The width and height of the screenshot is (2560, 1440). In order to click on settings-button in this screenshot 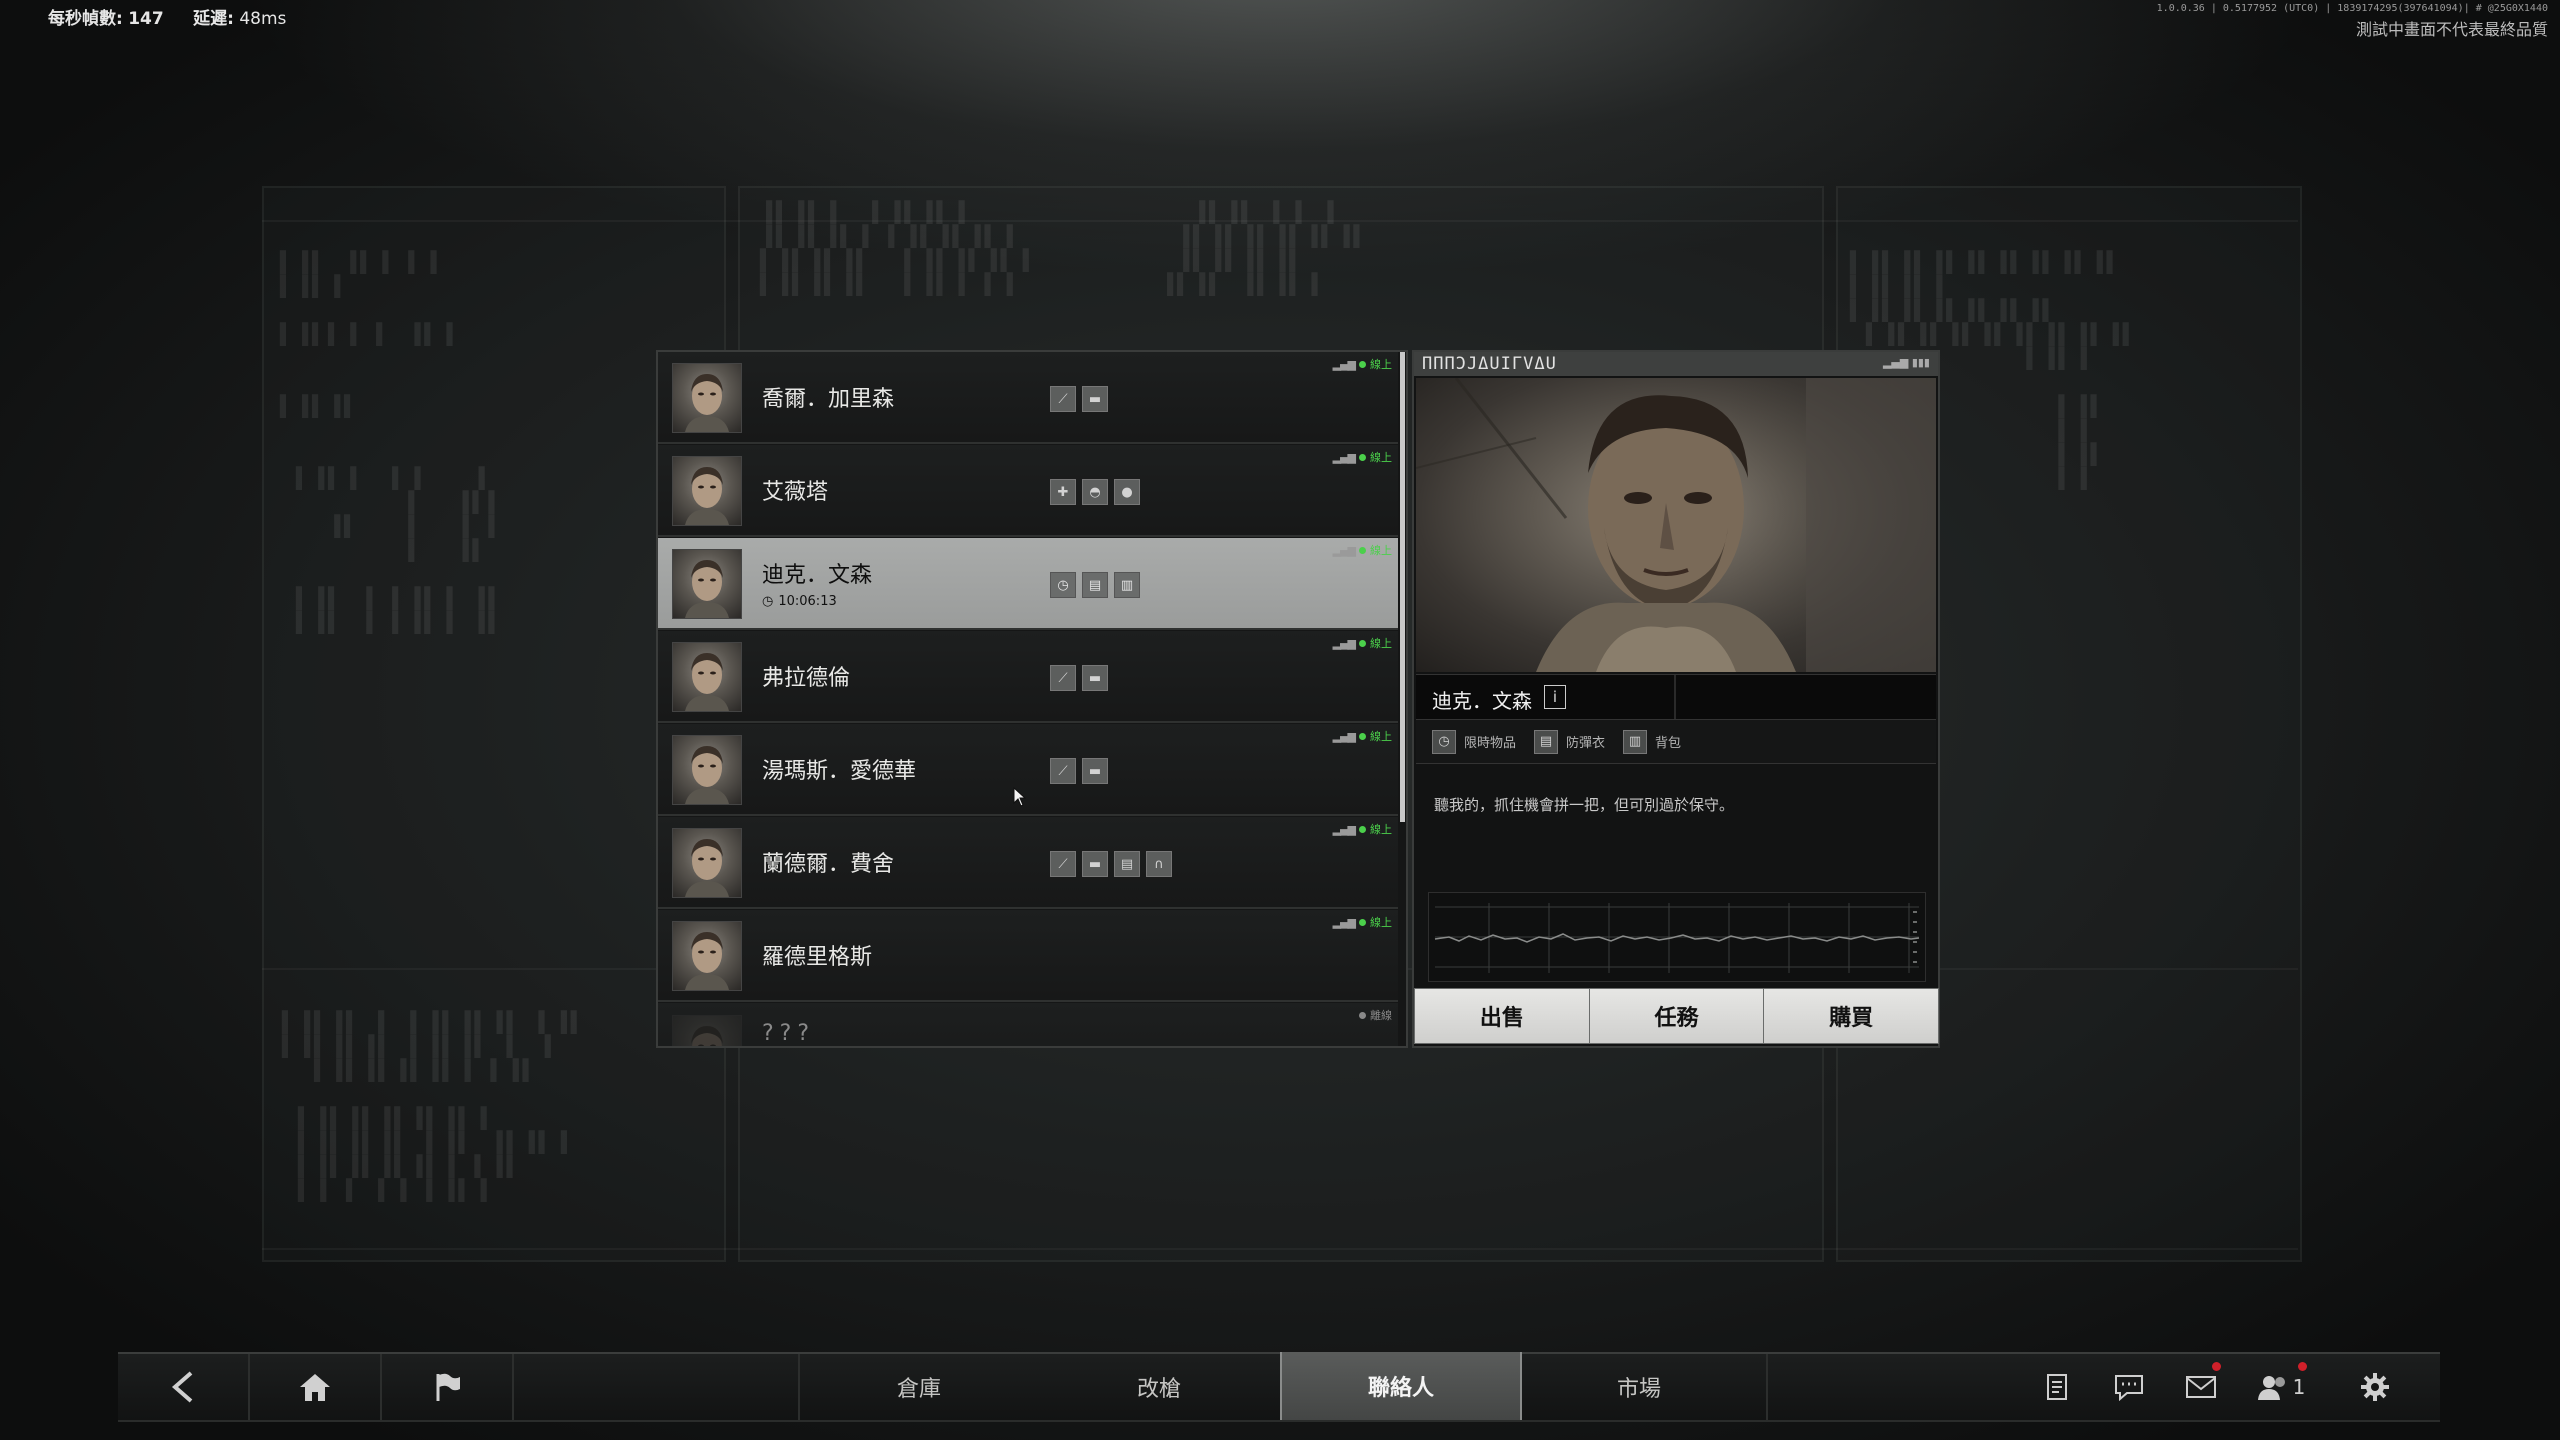, I will do `click(2375, 1387)`.